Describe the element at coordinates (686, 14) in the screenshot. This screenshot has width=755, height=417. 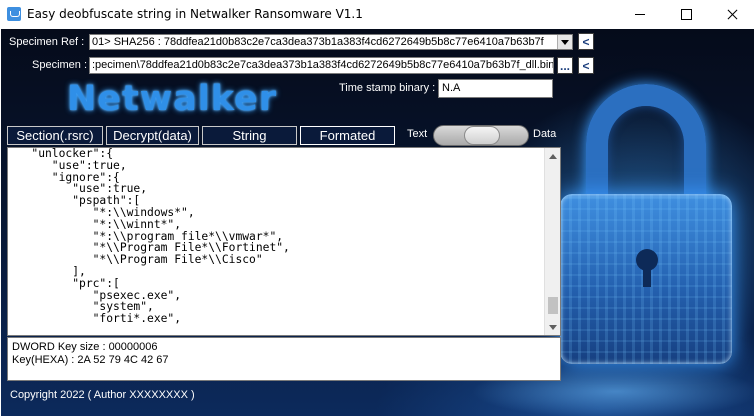
I see `maximize-icon` at that location.